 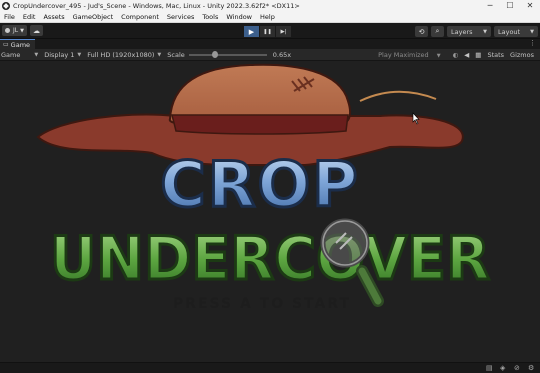 I want to click on toolbar-right: ⟲ ⌕ Layers ▼ Layout ▼, so click(x=475, y=31).